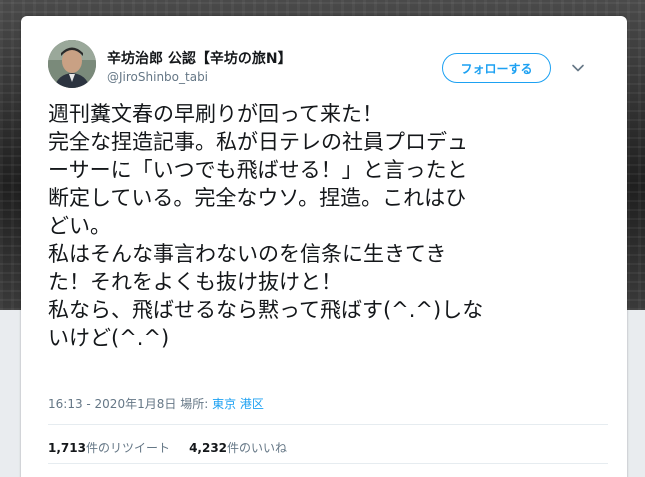 The height and width of the screenshot is (477, 645). I want to click on author-display-name: 辛坊治郎 公認【辛坊の旅N】, so click(199, 58).